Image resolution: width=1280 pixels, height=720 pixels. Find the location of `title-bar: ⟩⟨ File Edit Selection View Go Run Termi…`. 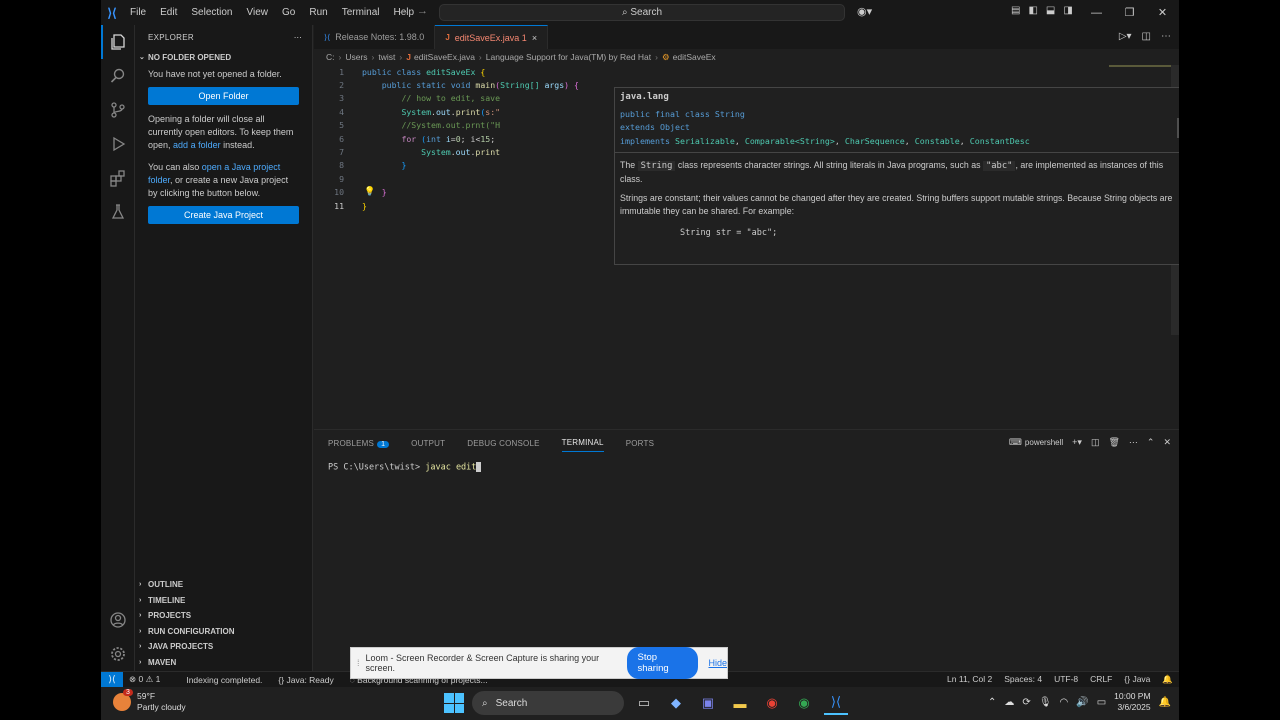

title-bar: ⟩⟨ File Edit Selection View Go Run Termi… is located at coordinates (640, 12).